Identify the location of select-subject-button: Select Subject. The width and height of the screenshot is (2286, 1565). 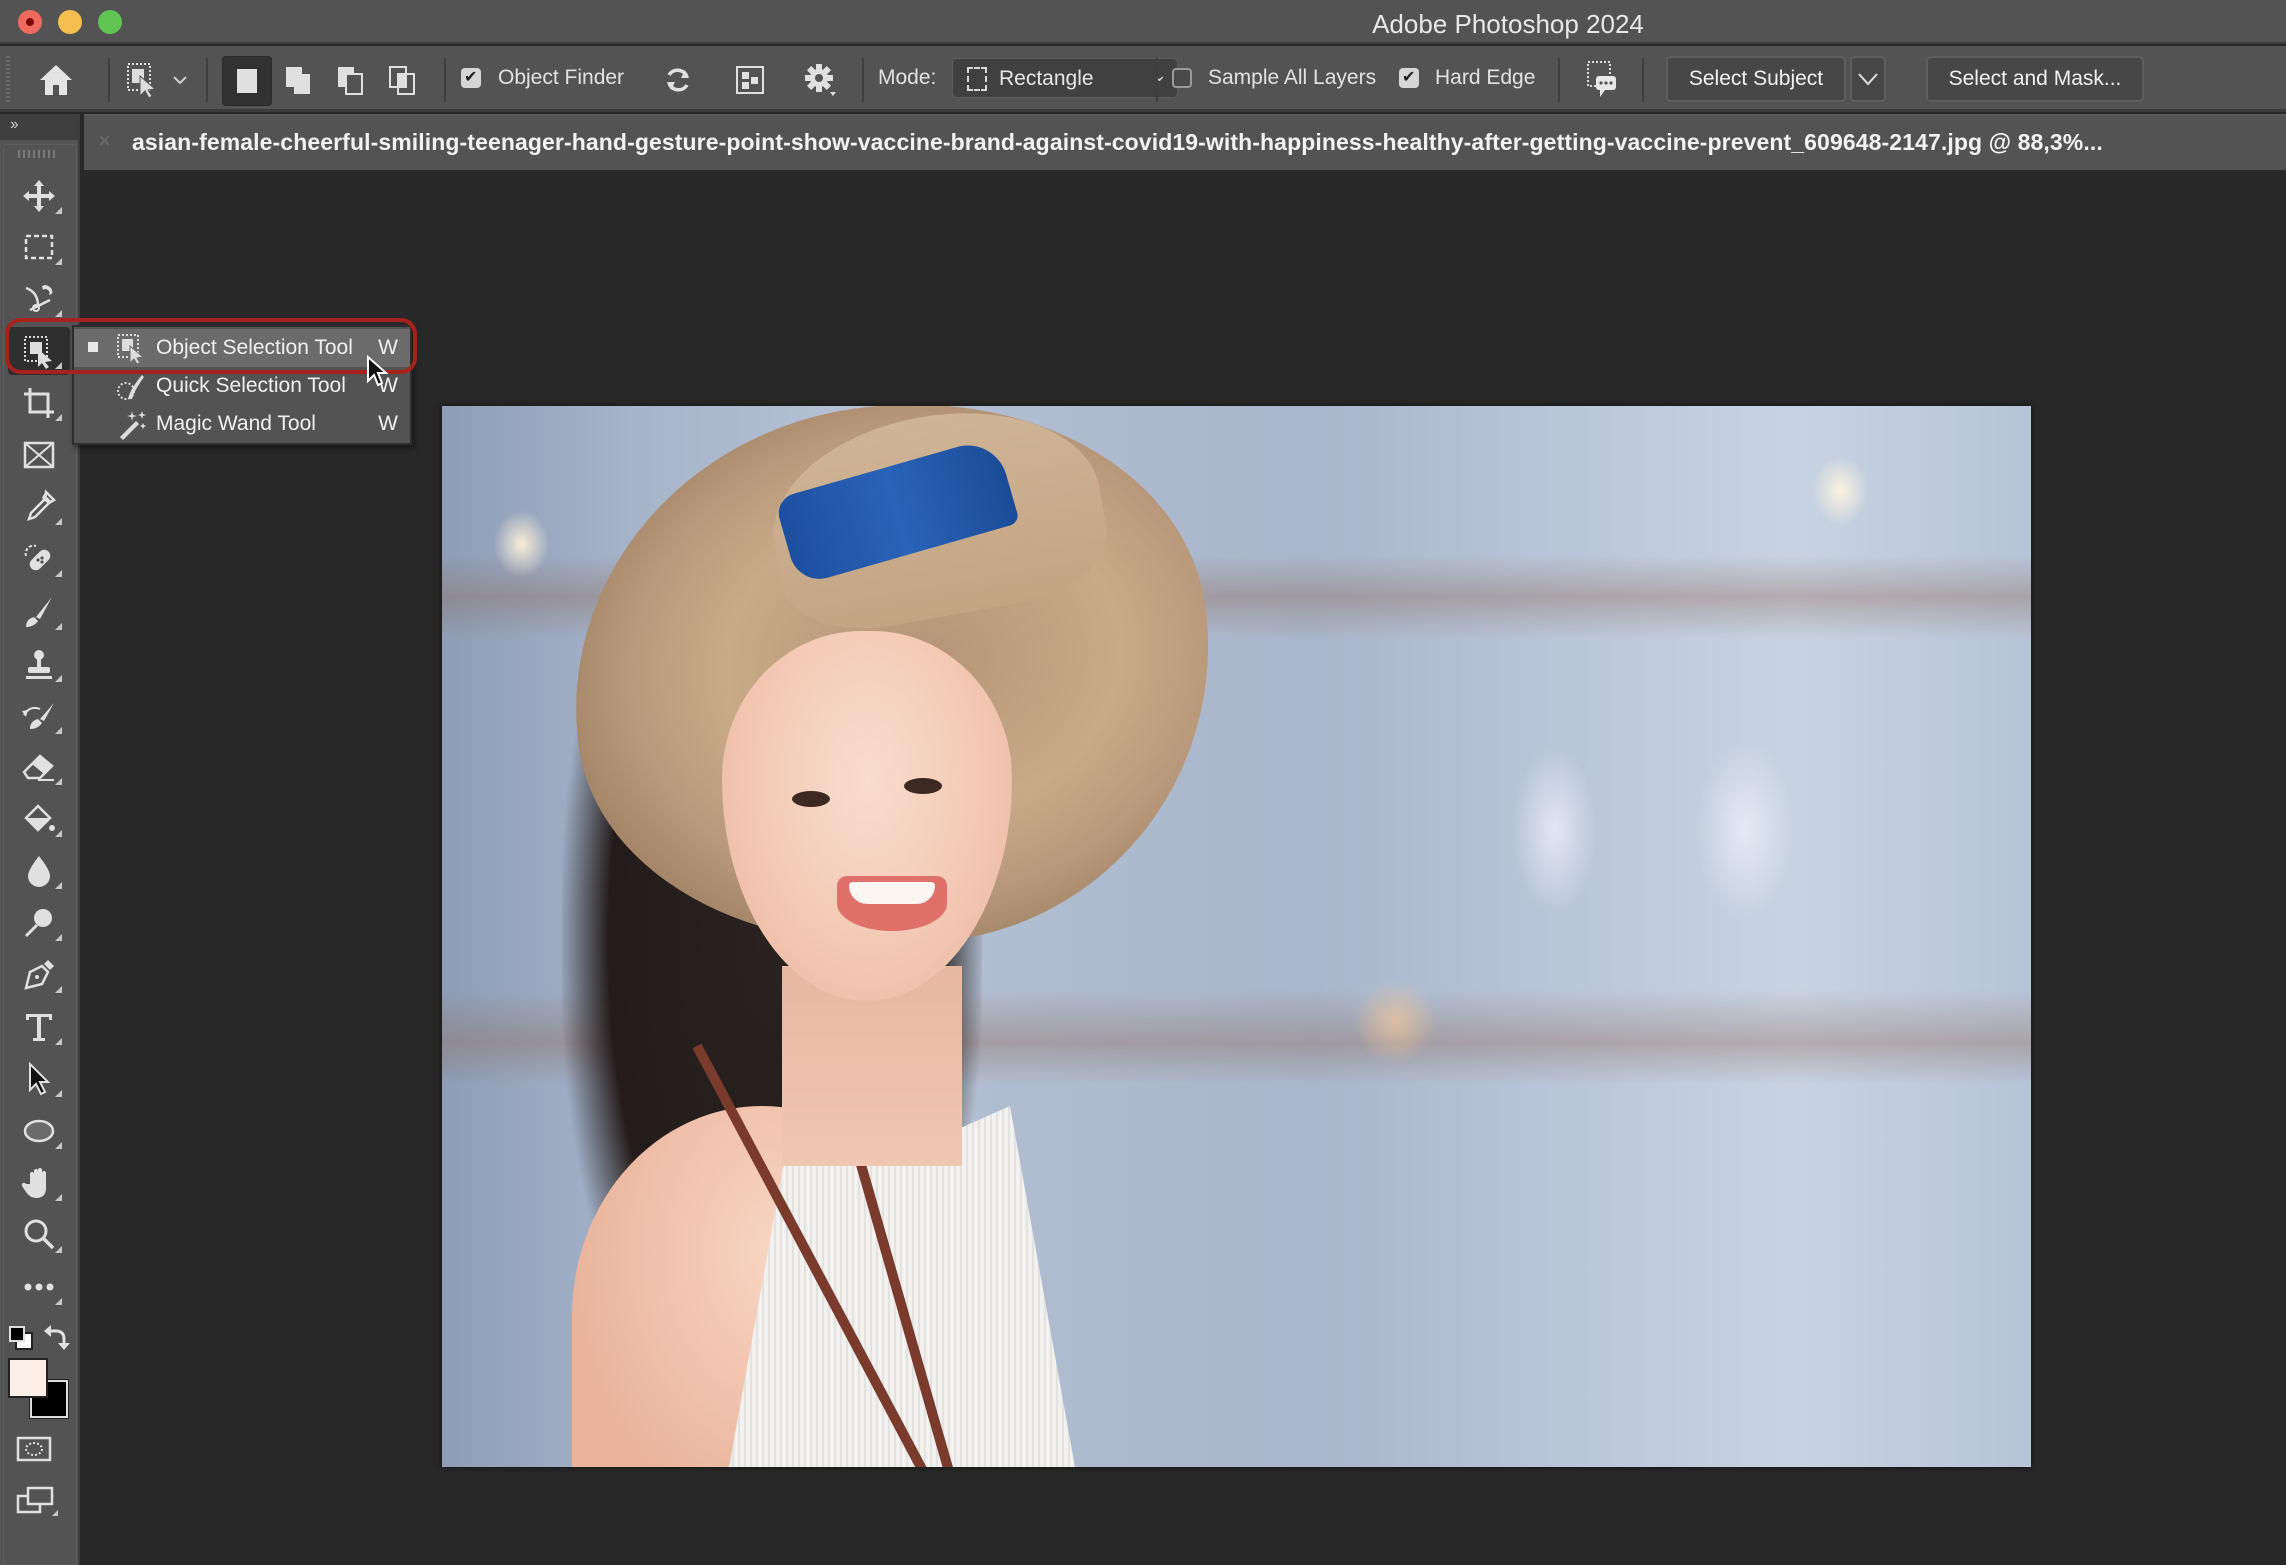
(1756, 79).